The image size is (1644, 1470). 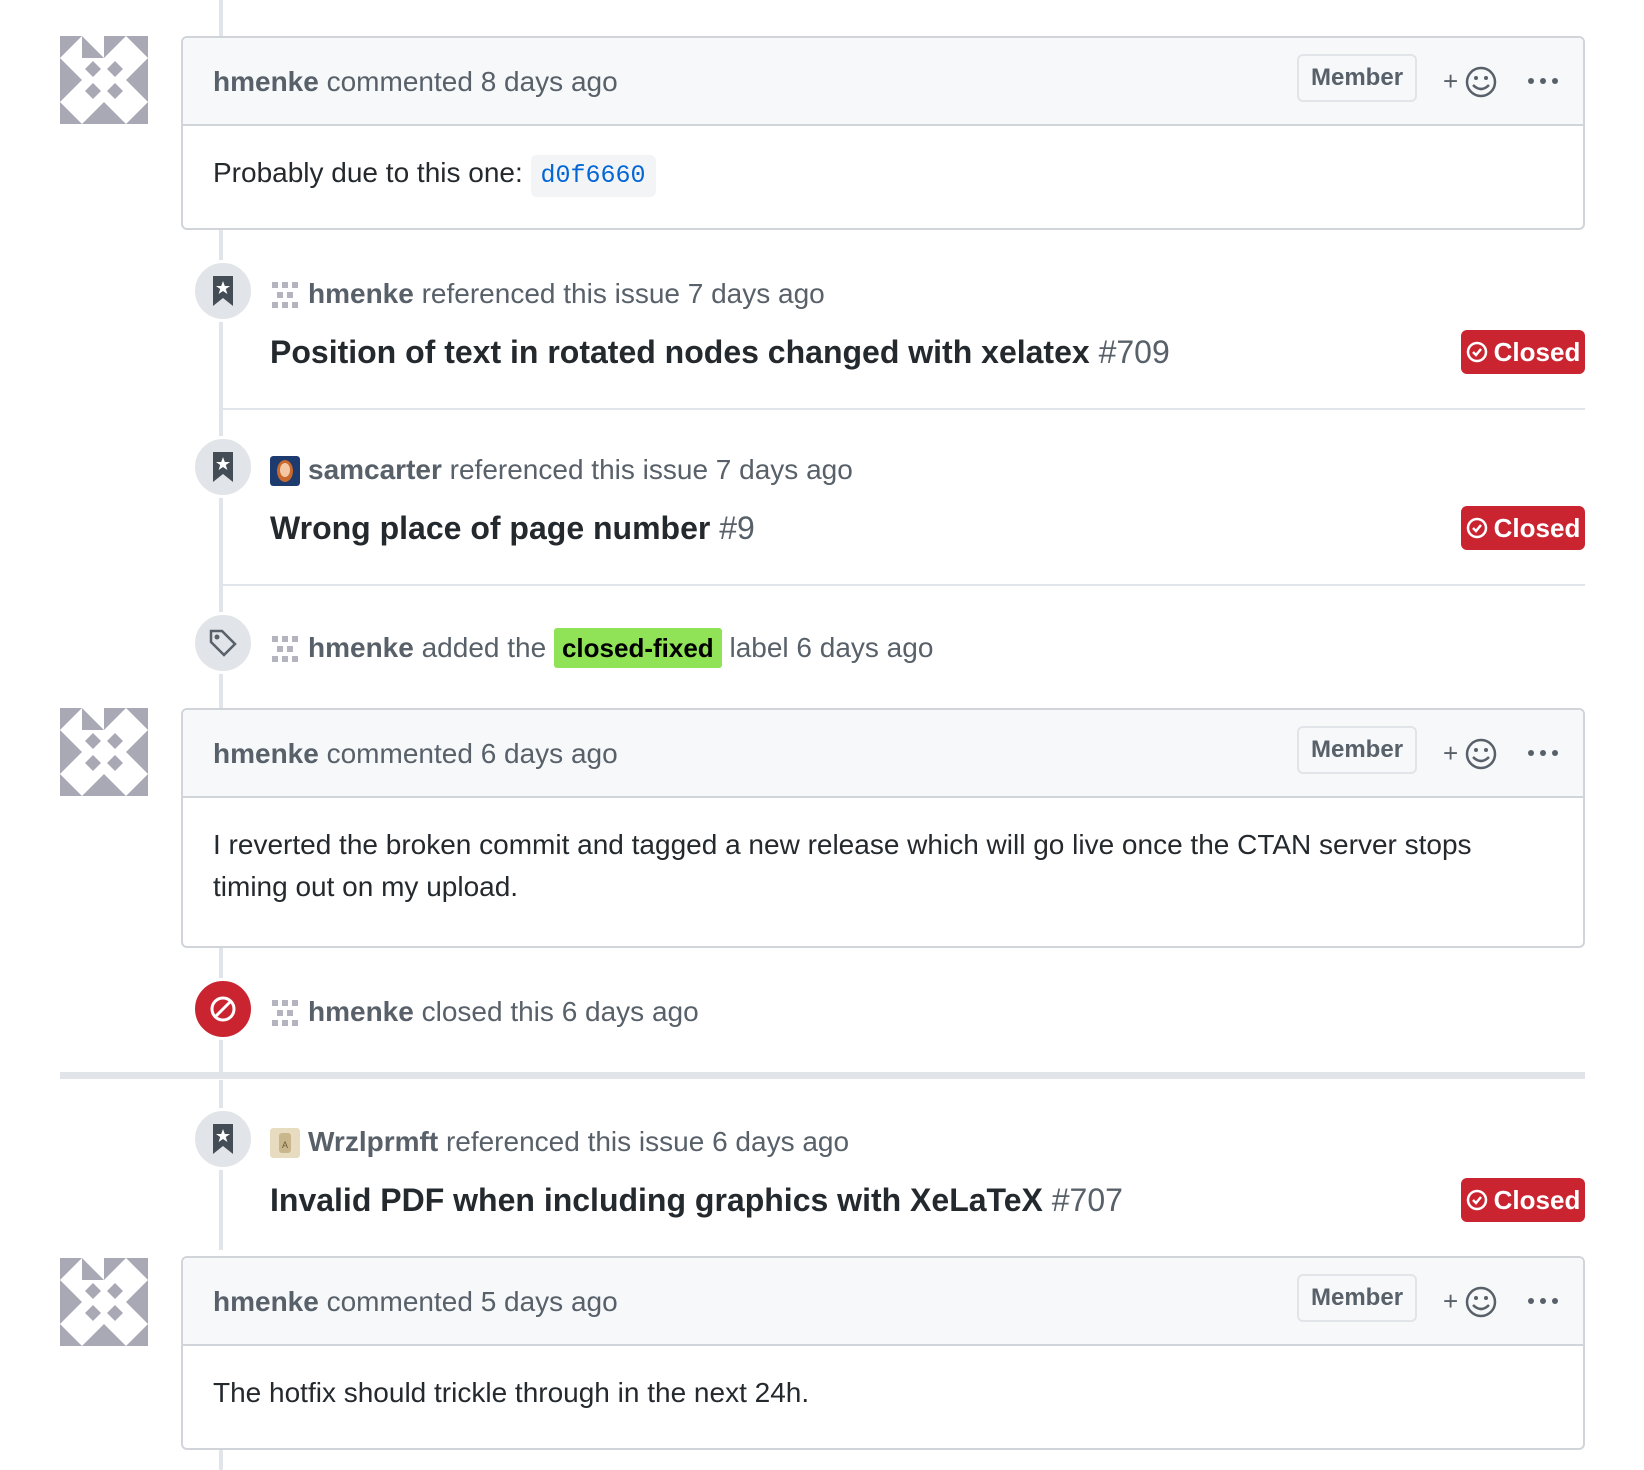 I want to click on issue-number: #709, so click(x=1134, y=352).